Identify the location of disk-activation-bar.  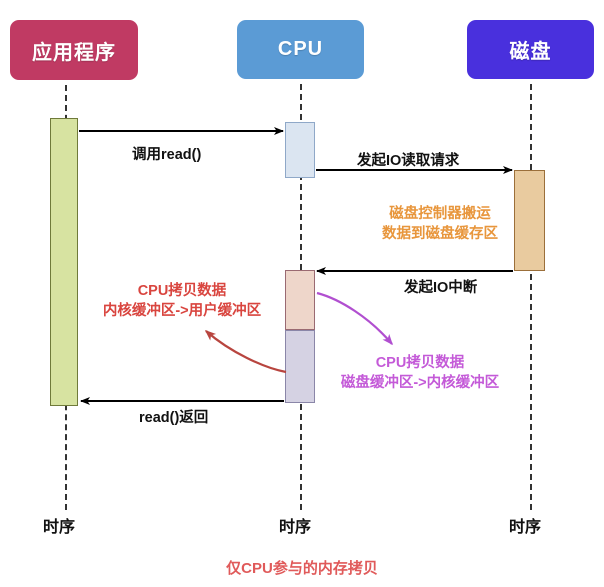
(529, 220).